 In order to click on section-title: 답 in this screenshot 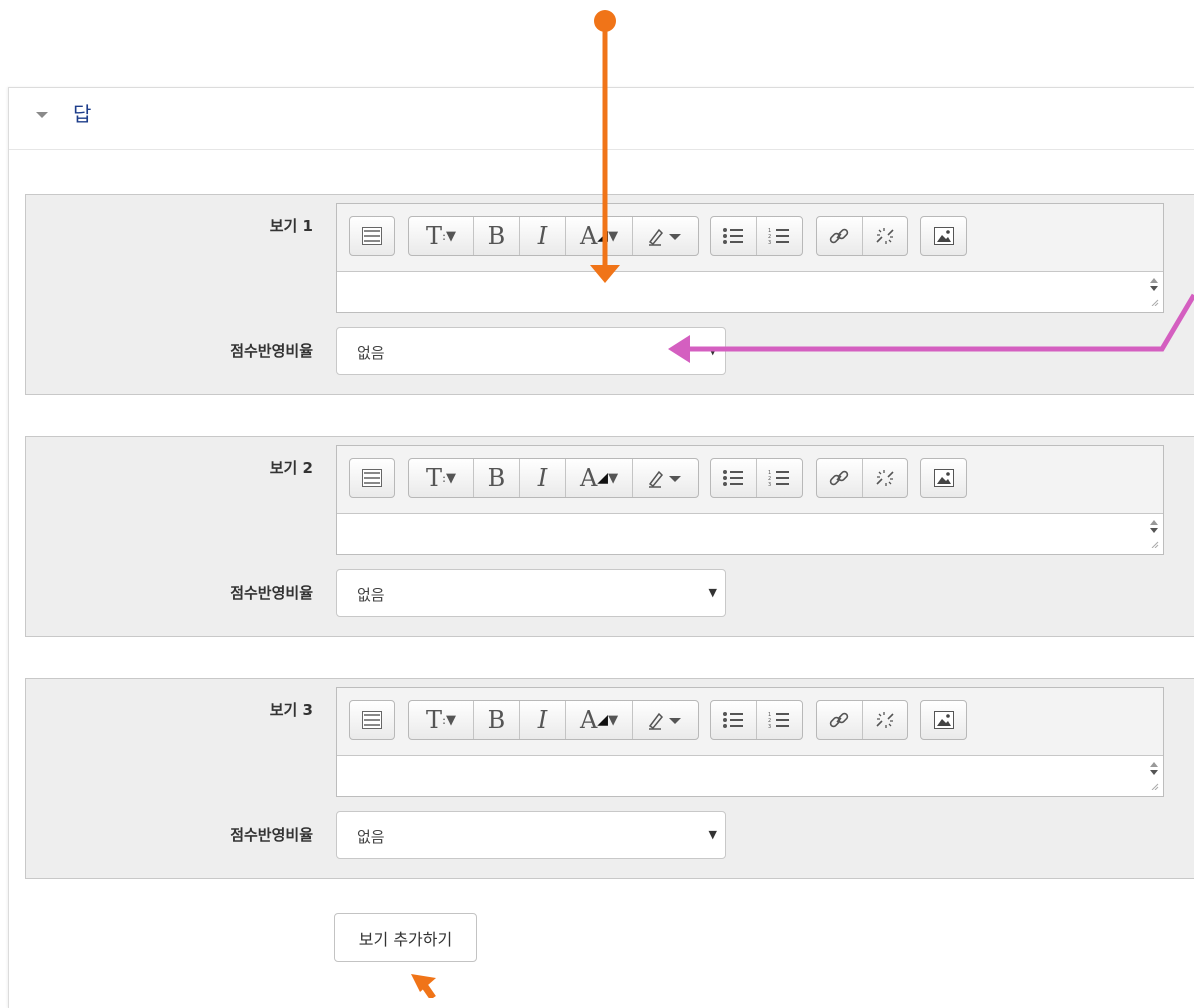, I will do `click(82, 114)`.